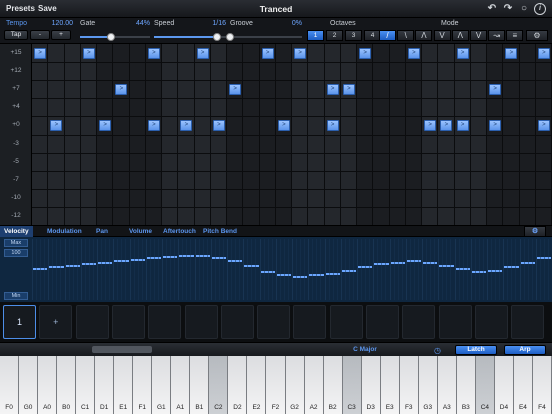 This screenshot has width=552, height=414. What do you see at coordinates (61, 35) in the screenshot?
I see `tempo-plus-button: +` at bounding box center [61, 35].